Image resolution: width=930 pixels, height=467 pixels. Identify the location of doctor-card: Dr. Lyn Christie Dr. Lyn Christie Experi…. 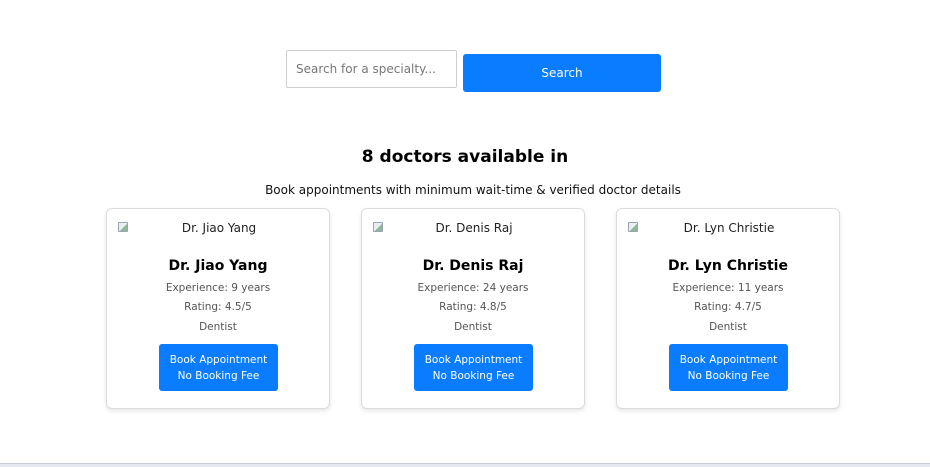
(728, 308).